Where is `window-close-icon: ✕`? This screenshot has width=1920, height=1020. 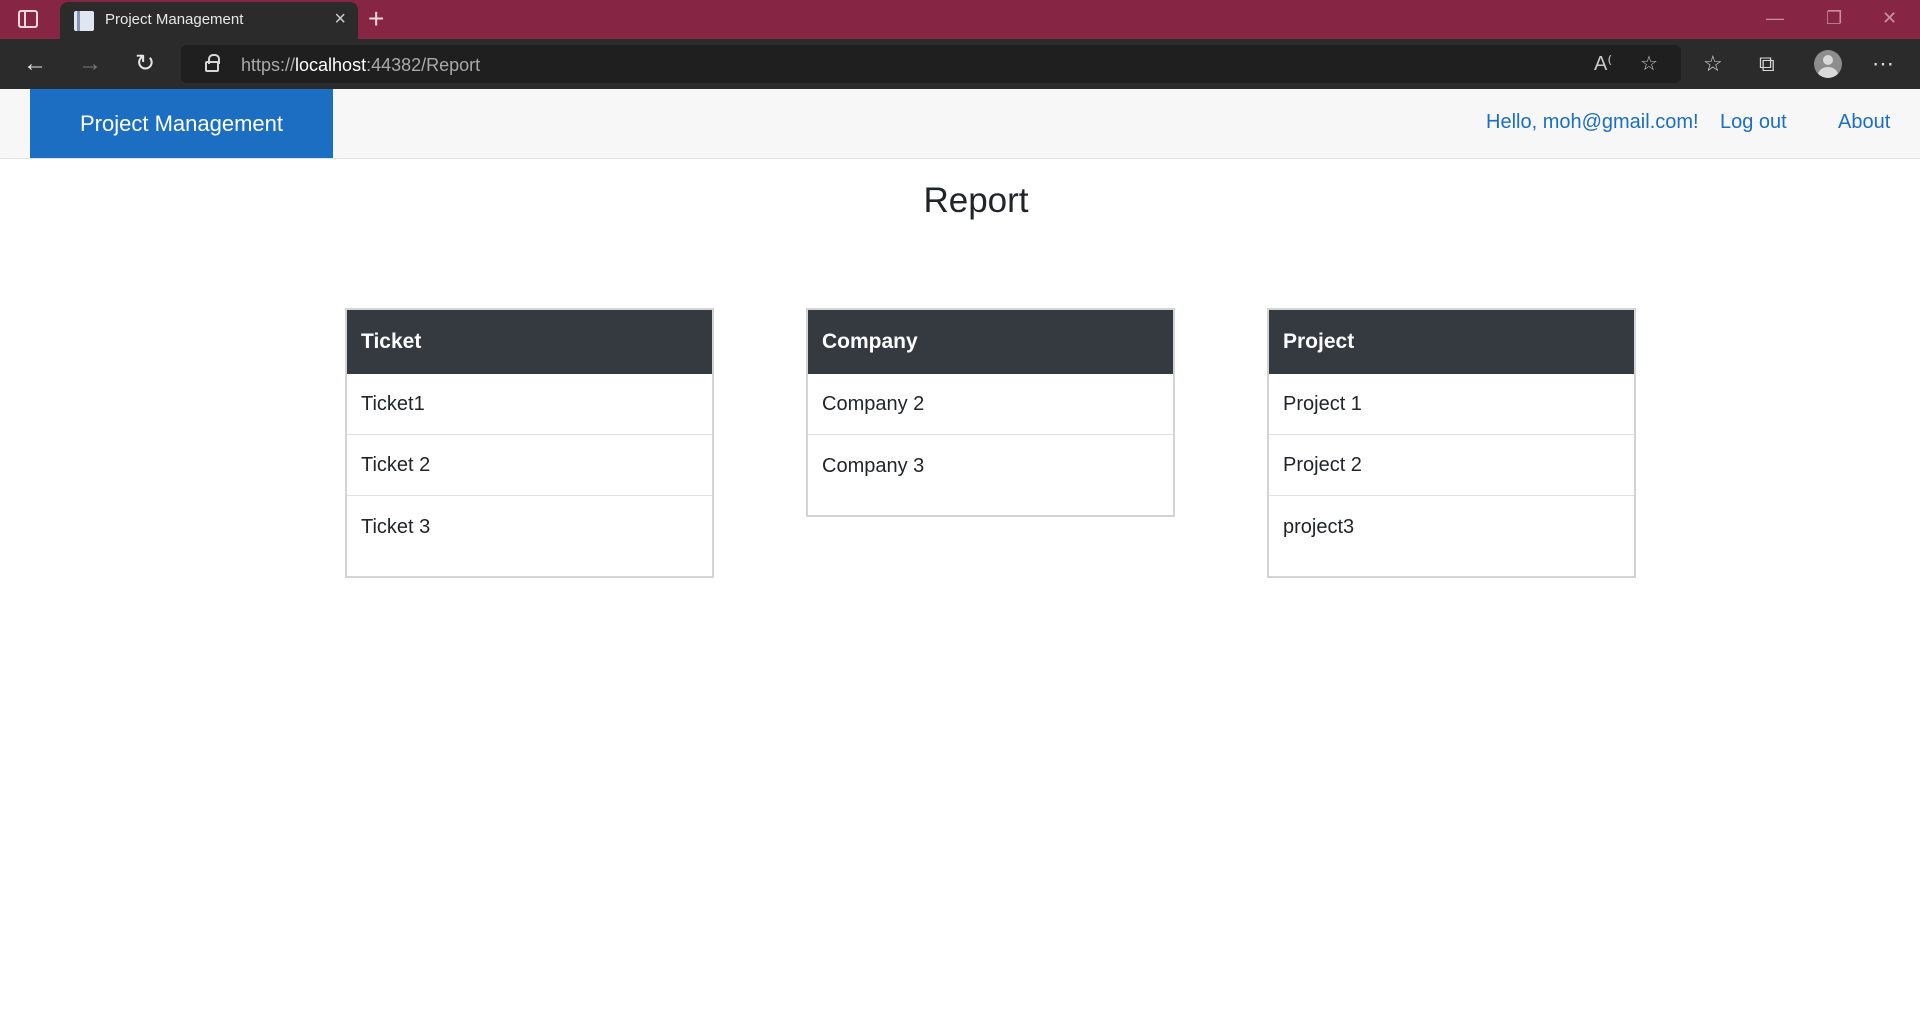
window-close-icon: ✕ is located at coordinates (1889, 18).